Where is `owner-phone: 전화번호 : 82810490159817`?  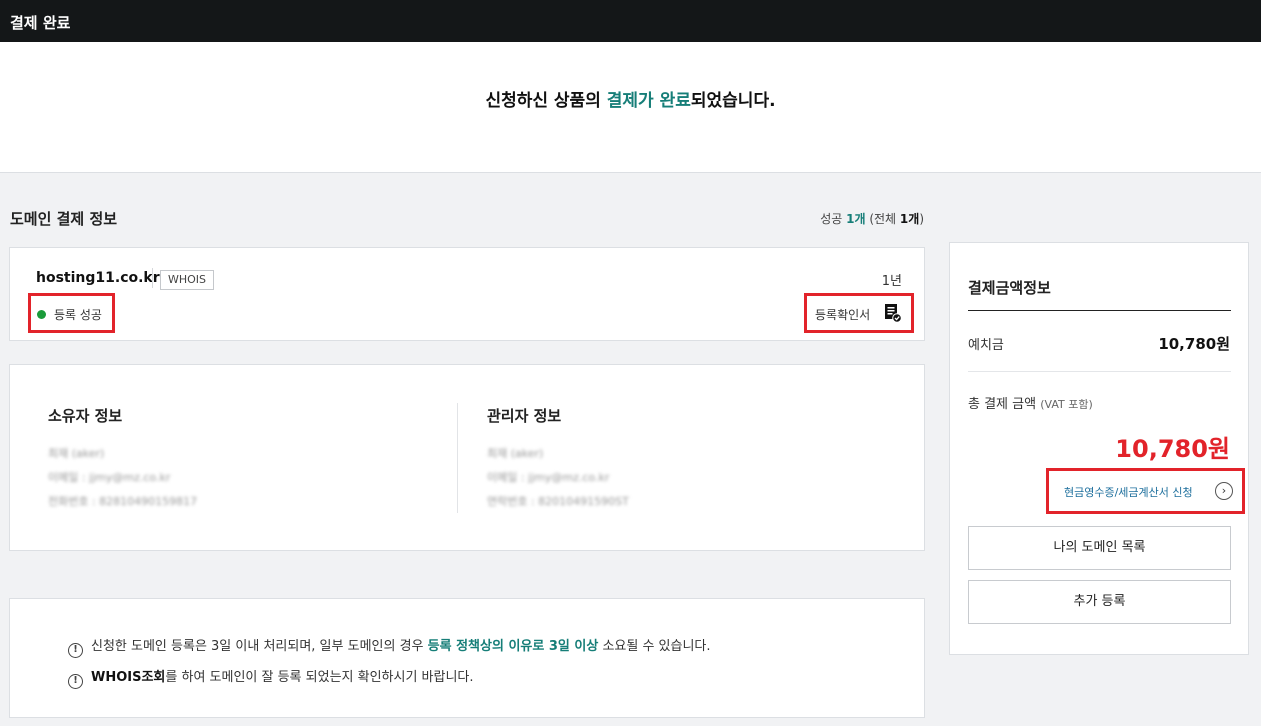 owner-phone: 전화번호 : 82810490159817 is located at coordinates (123, 501).